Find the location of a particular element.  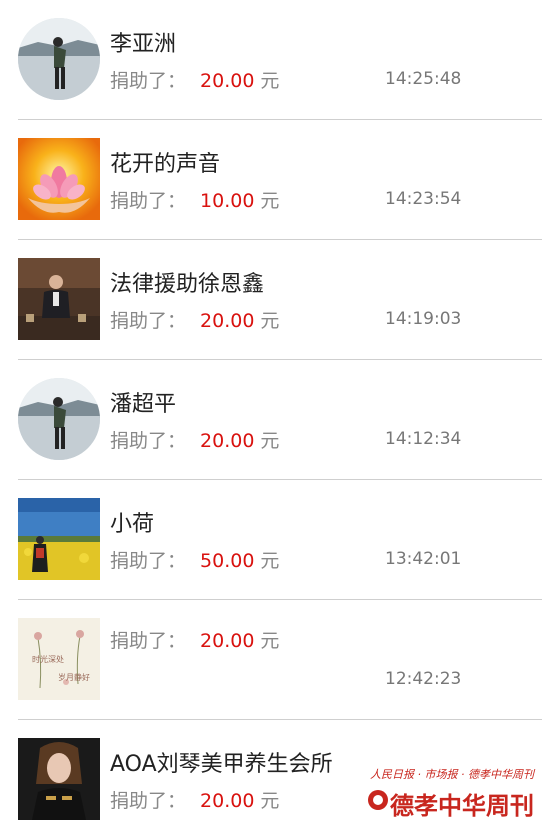

donor-name: 潘超平 is located at coordinates (143, 404).